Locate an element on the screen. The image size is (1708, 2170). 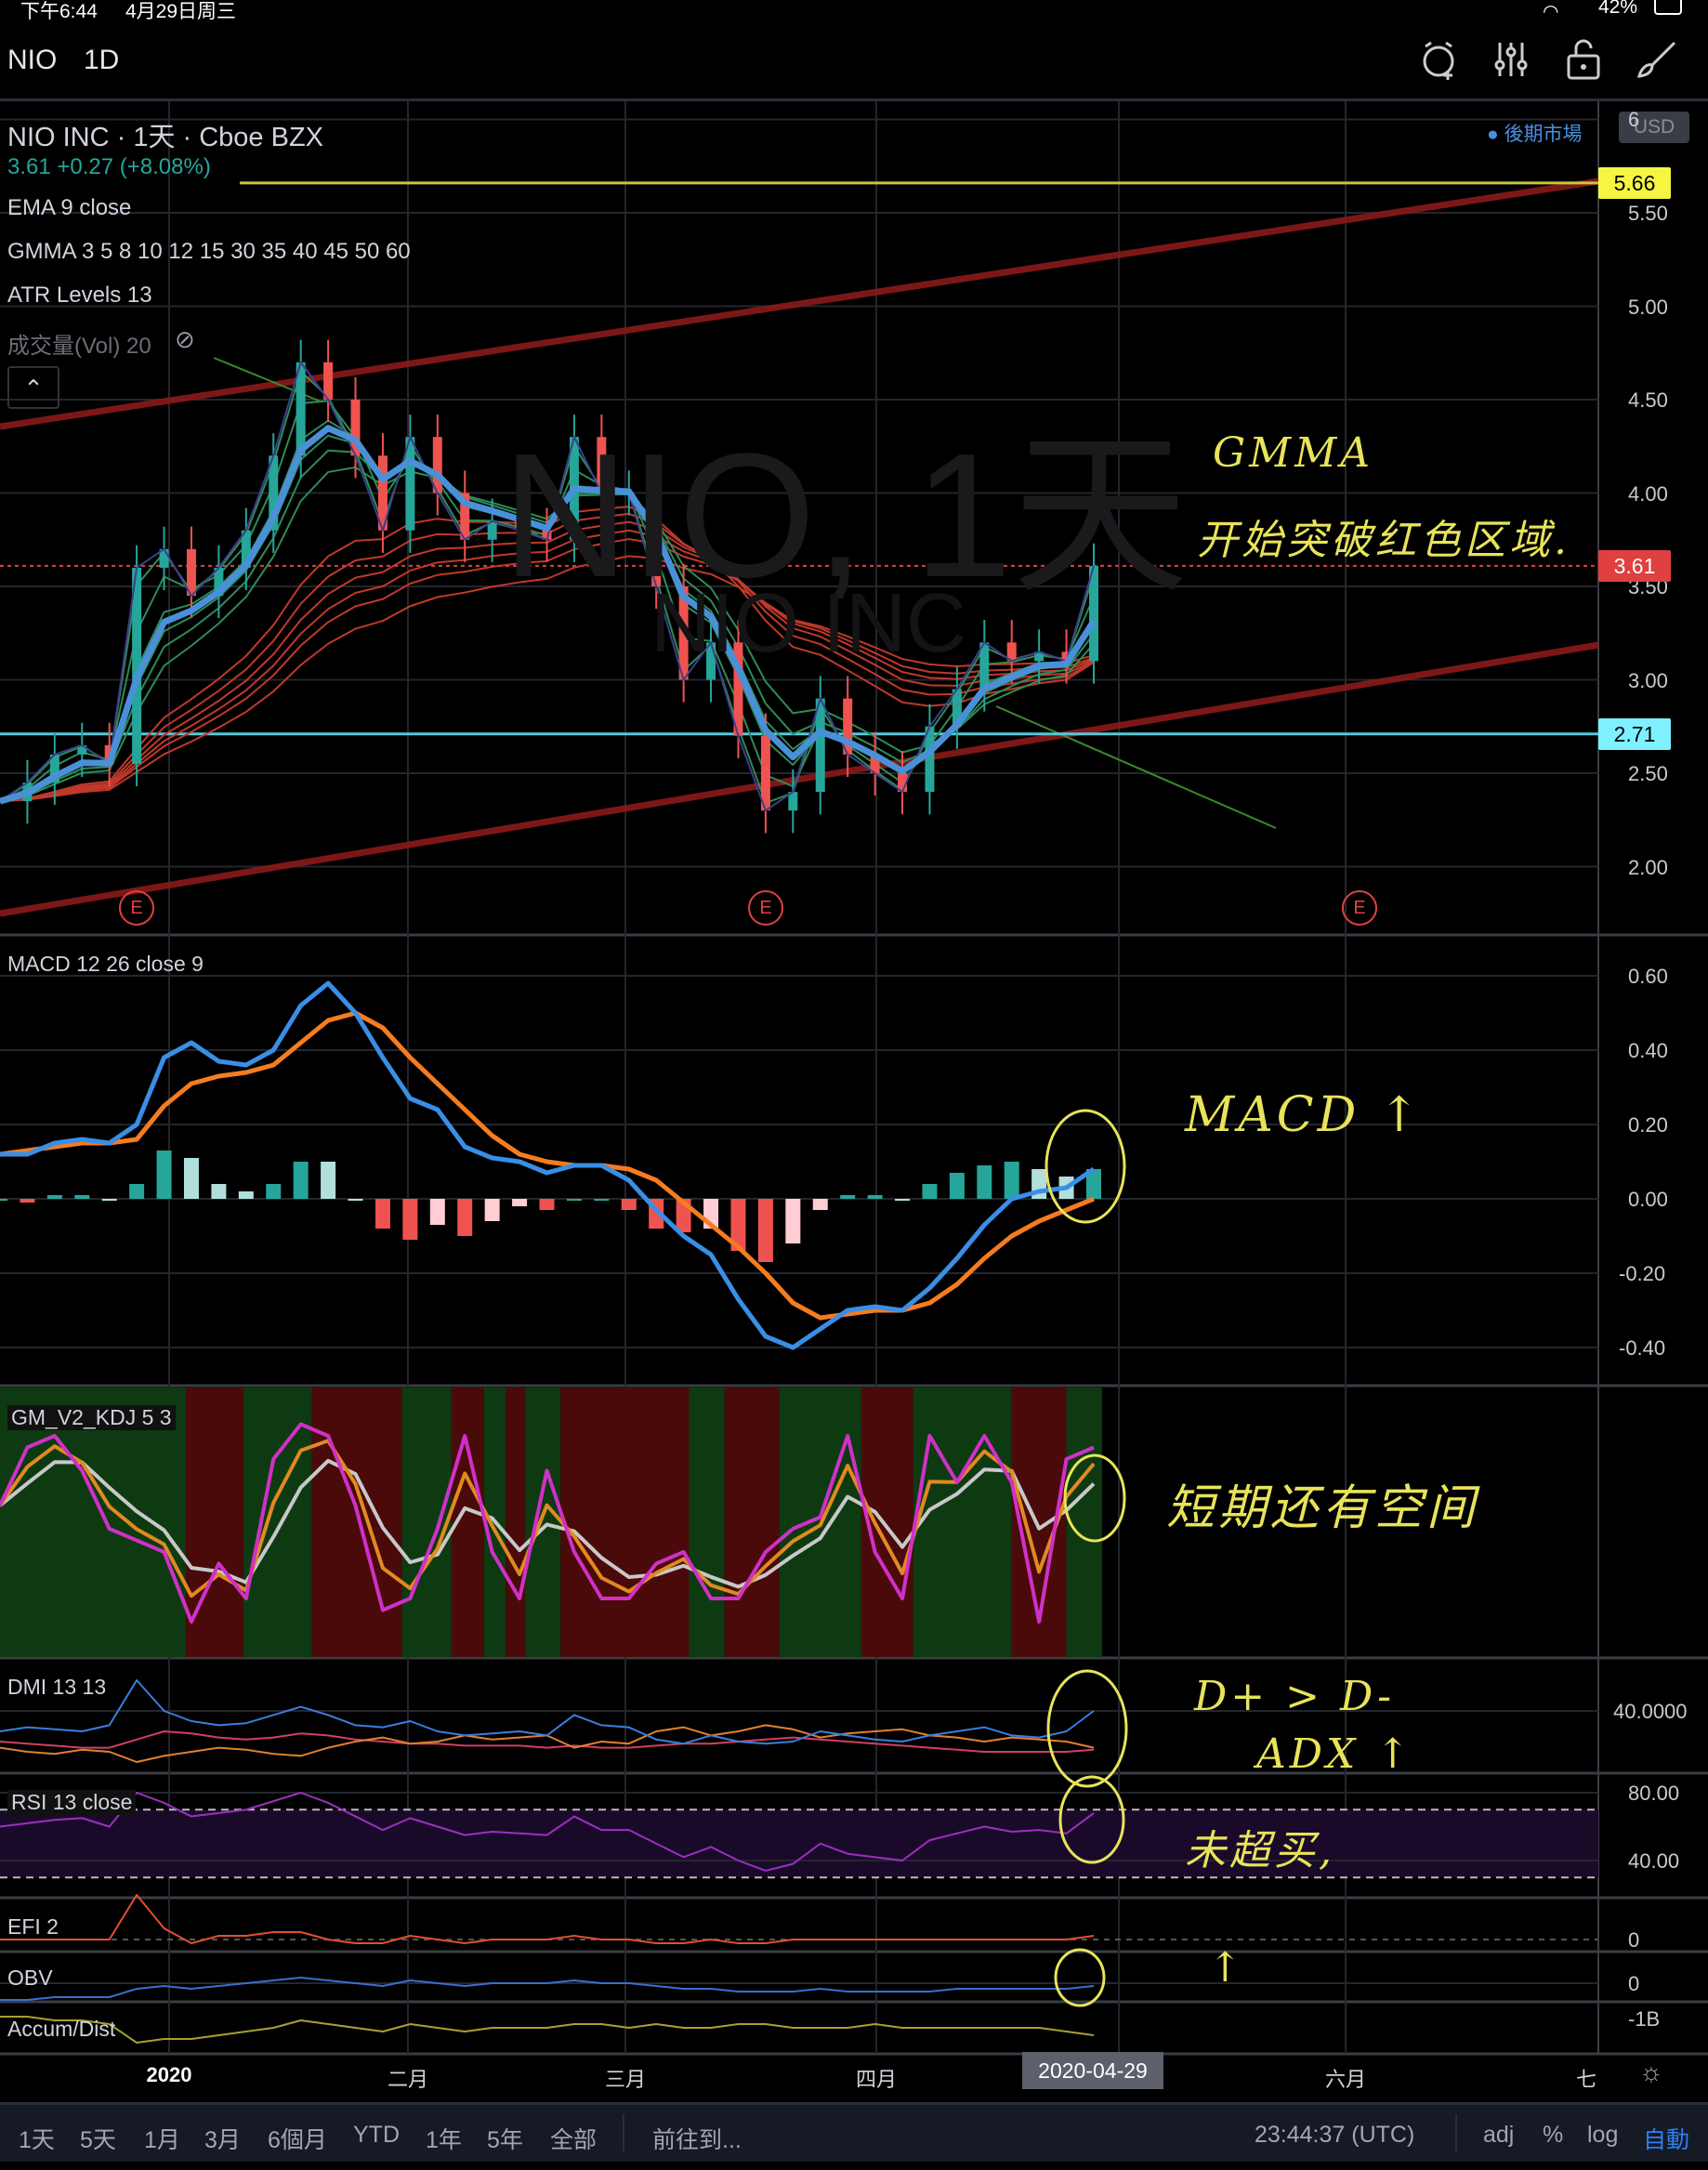
dmi-tick: 40.0000 is located at coordinates (1650, 1712).